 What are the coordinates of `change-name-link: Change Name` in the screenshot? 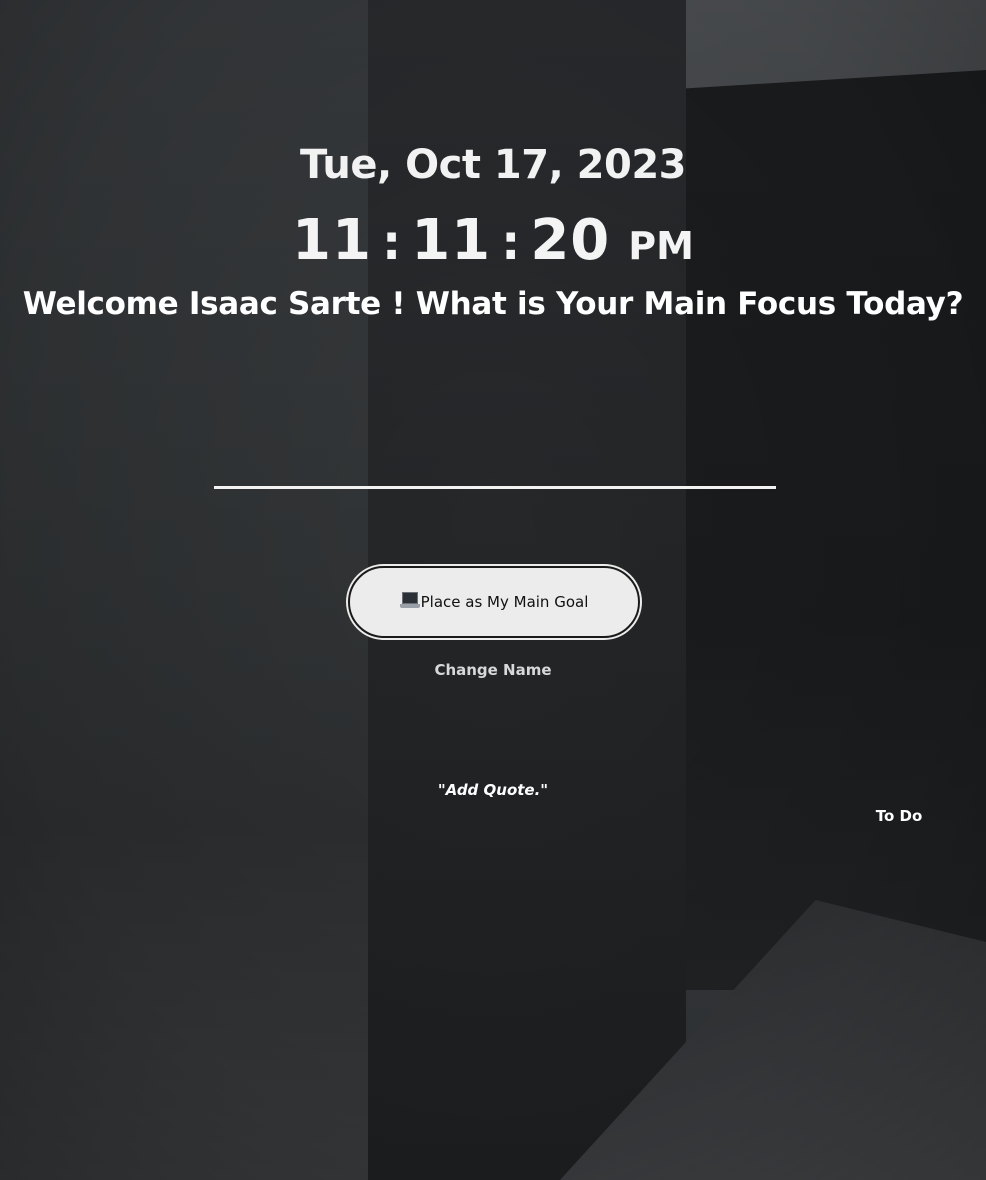 It's located at (492, 670).